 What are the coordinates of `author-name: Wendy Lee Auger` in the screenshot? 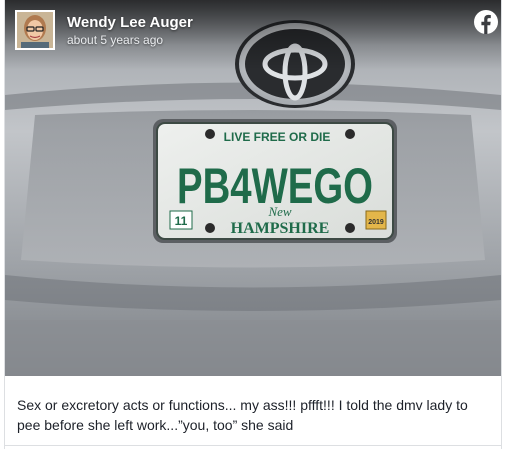 It's located at (130, 22).